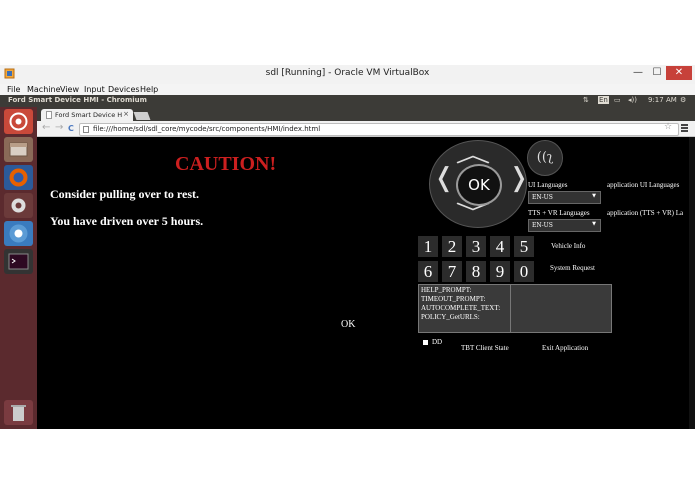 The height and width of the screenshot is (494, 695). I want to click on trash-icon, so click(18, 412).